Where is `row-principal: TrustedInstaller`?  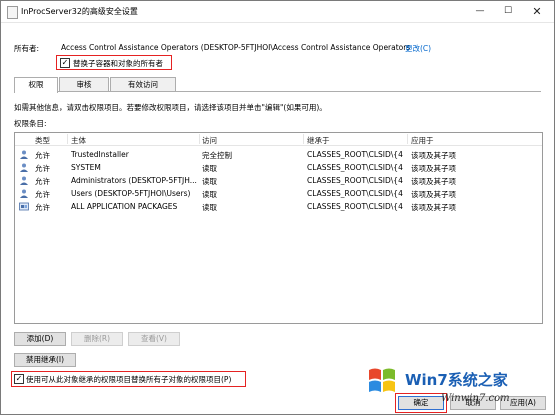 row-principal: TrustedInstaller is located at coordinates (100, 154).